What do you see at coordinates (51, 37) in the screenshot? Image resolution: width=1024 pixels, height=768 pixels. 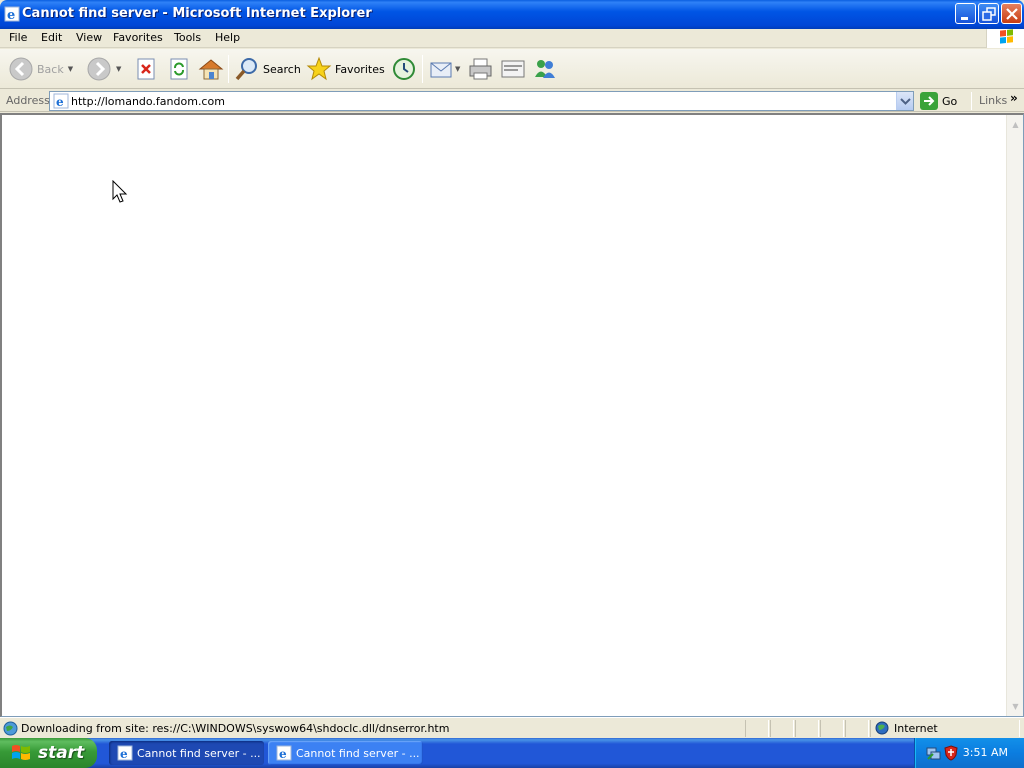 I see `menu-edit: Edit` at bounding box center [51, 37].